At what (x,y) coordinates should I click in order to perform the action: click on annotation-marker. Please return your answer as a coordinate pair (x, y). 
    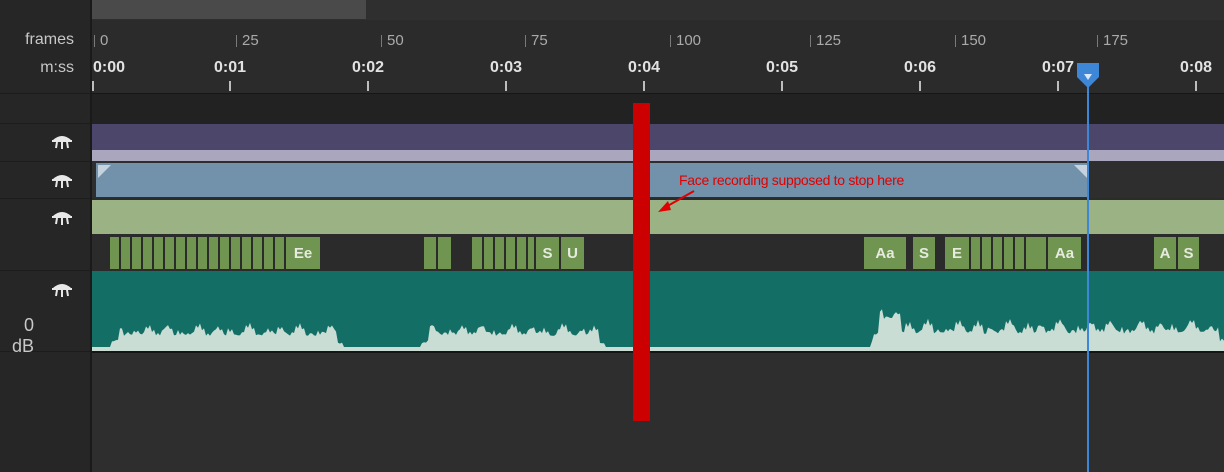
    Looking at the image, I should click on (641, 262).